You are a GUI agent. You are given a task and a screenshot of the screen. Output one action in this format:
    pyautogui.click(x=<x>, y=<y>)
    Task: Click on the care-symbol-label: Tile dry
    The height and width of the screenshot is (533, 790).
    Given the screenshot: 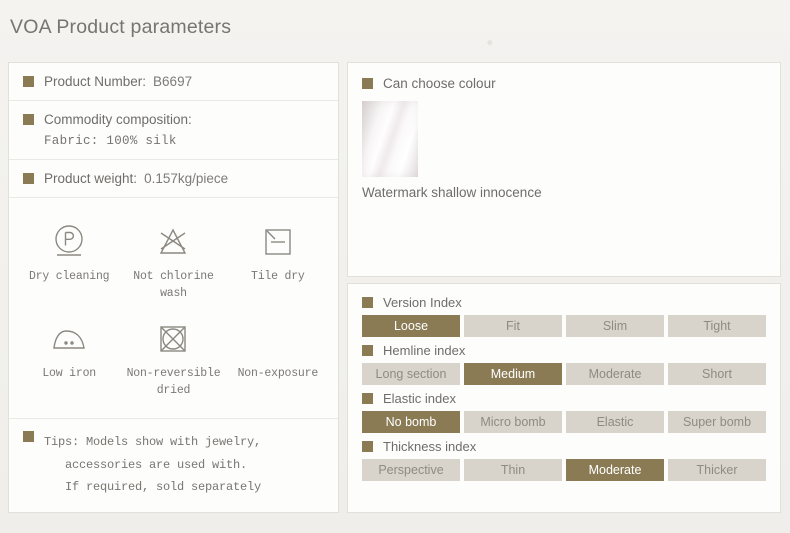 What is the action you would take?
    pyautogui.click(x=278, y=276)
    